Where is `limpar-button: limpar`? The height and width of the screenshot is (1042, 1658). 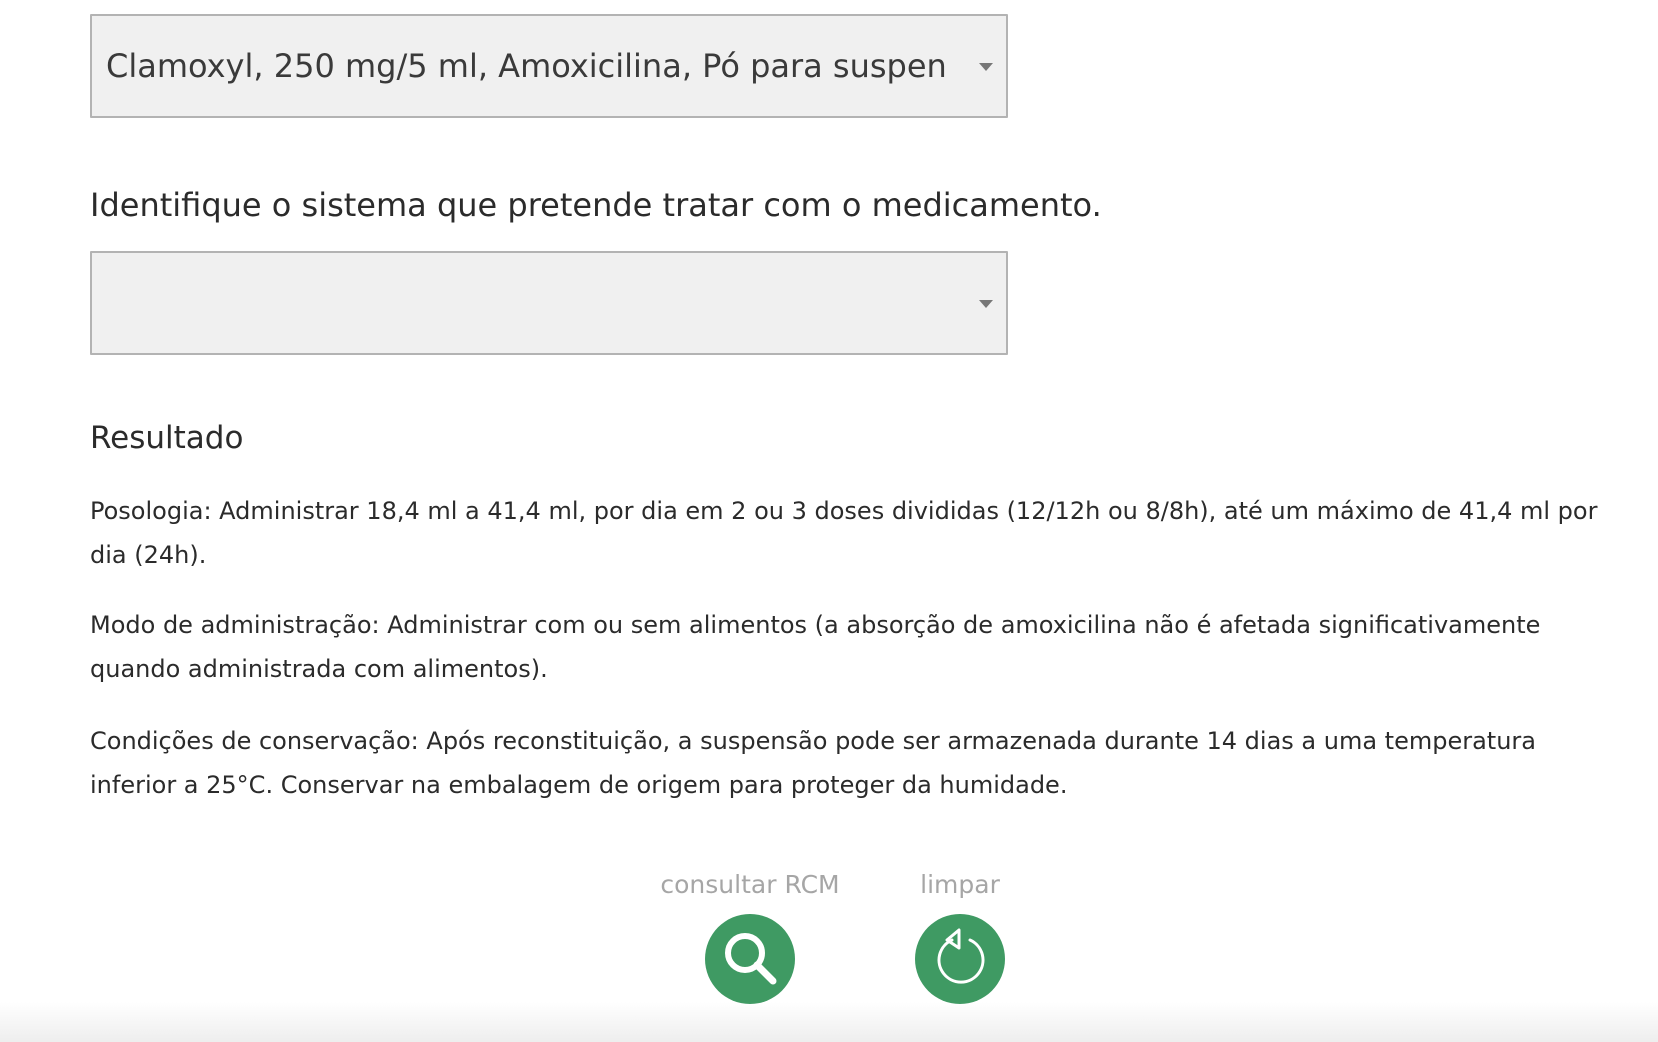 limpar-button: limpar is located at coordinates (960, 936).